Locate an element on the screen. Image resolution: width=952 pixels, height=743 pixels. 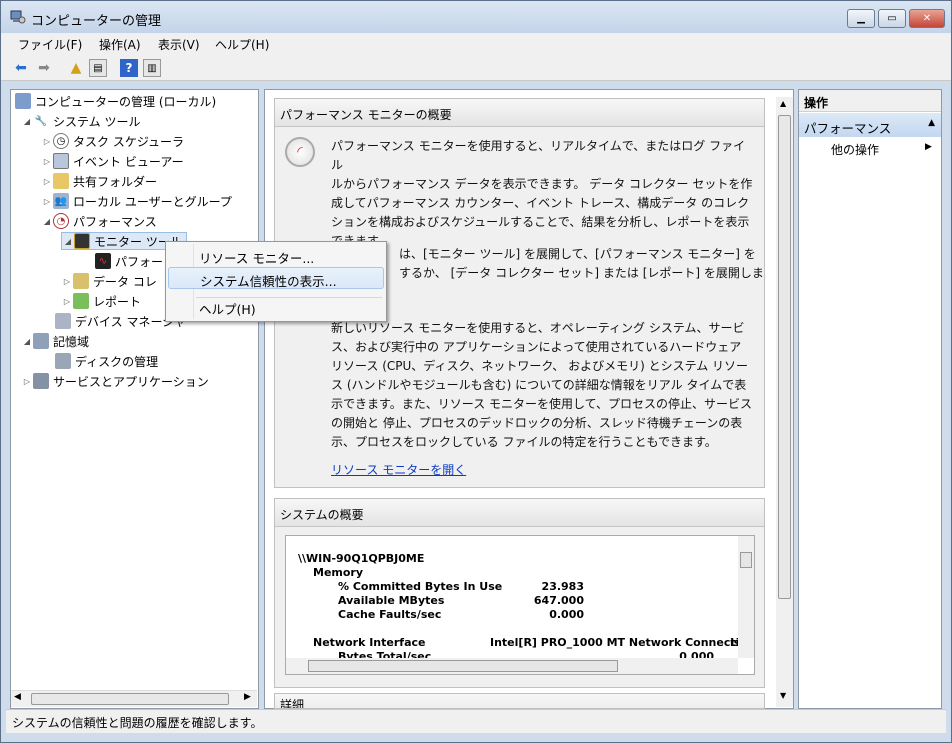
menu-help: ヘルプ(H) is located at coordinates (242, 44).